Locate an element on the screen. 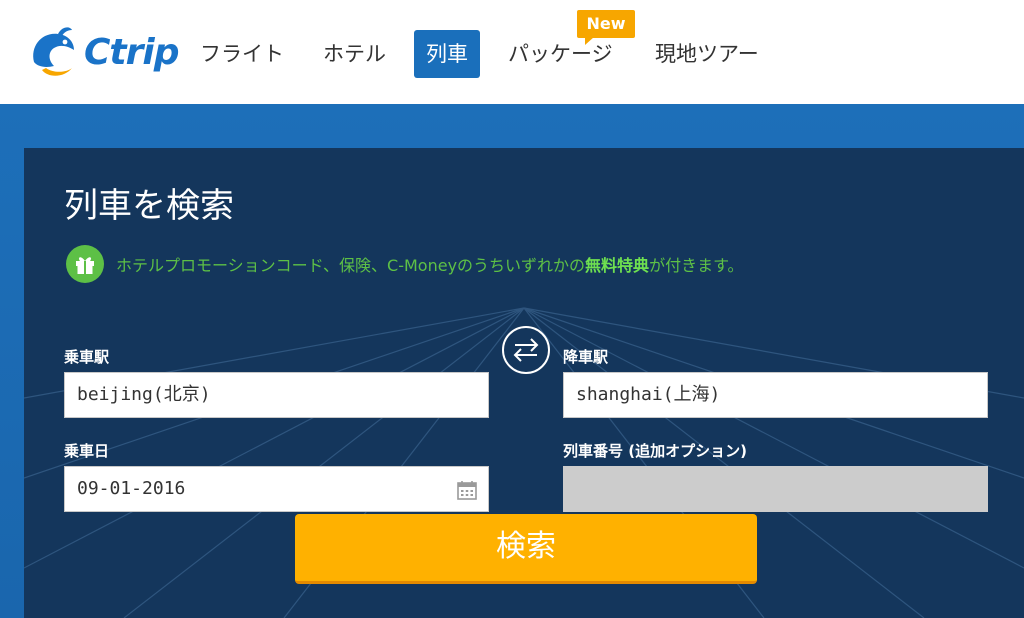 The width and height of the screenshot is (1024, 618). gift-icon is located at coordinates (85, 264).